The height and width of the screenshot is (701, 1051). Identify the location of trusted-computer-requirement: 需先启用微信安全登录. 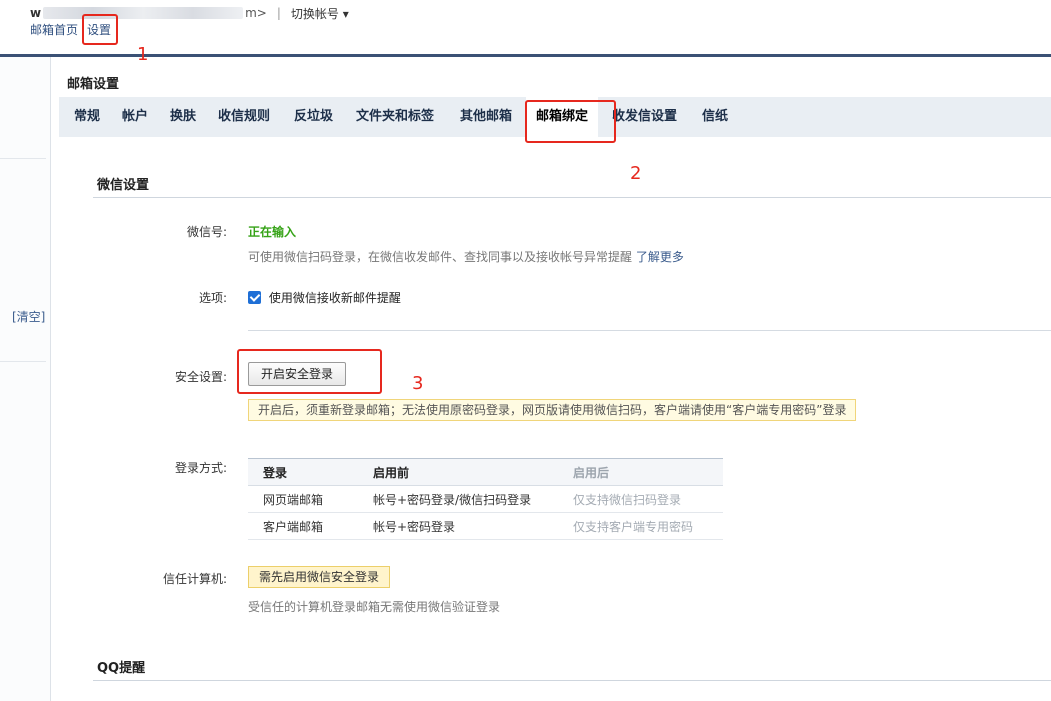
(319, 577).